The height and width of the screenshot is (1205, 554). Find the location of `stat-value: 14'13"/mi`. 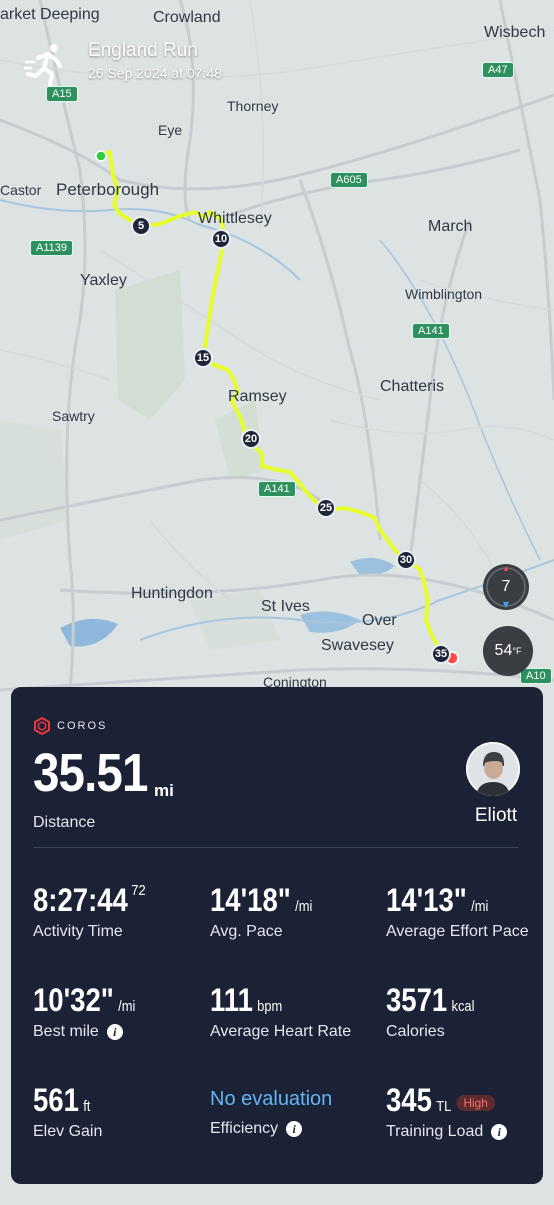

stat-value: 14'13"/mi is located at coordinates (447, 900).